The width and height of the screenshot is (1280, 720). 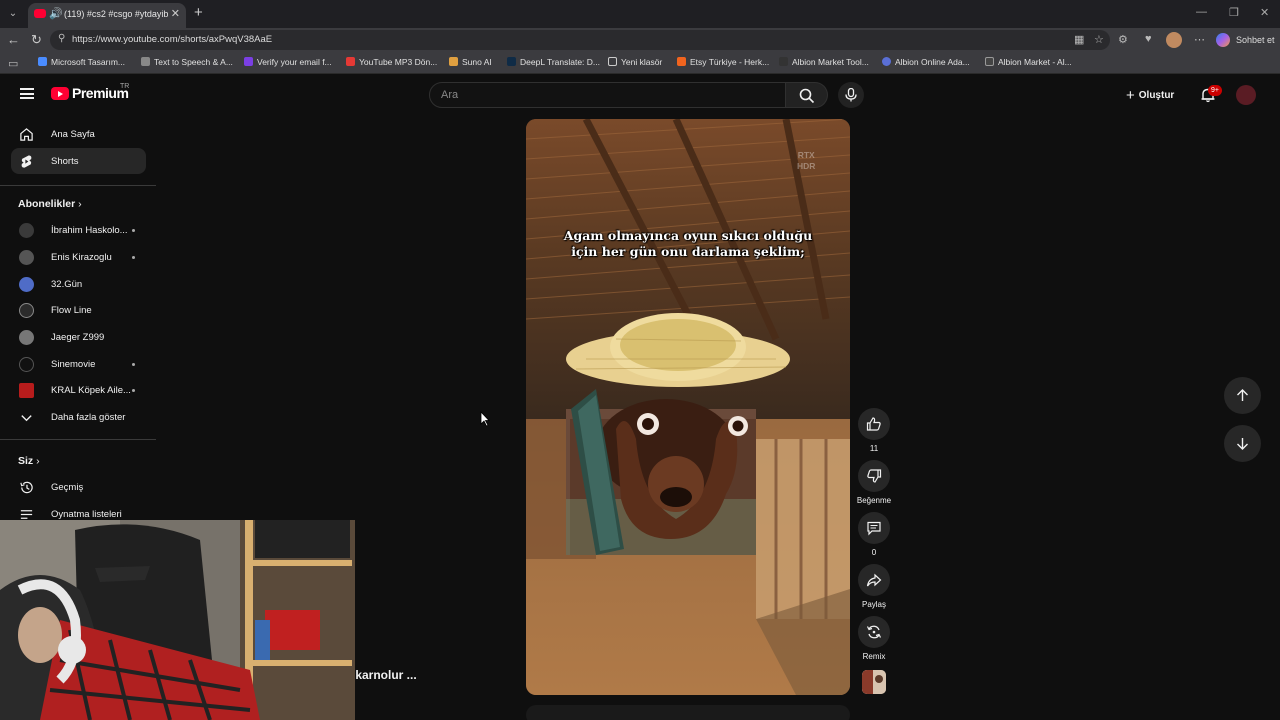 I want to click on next-short-preview, so click(x=688, y=712).